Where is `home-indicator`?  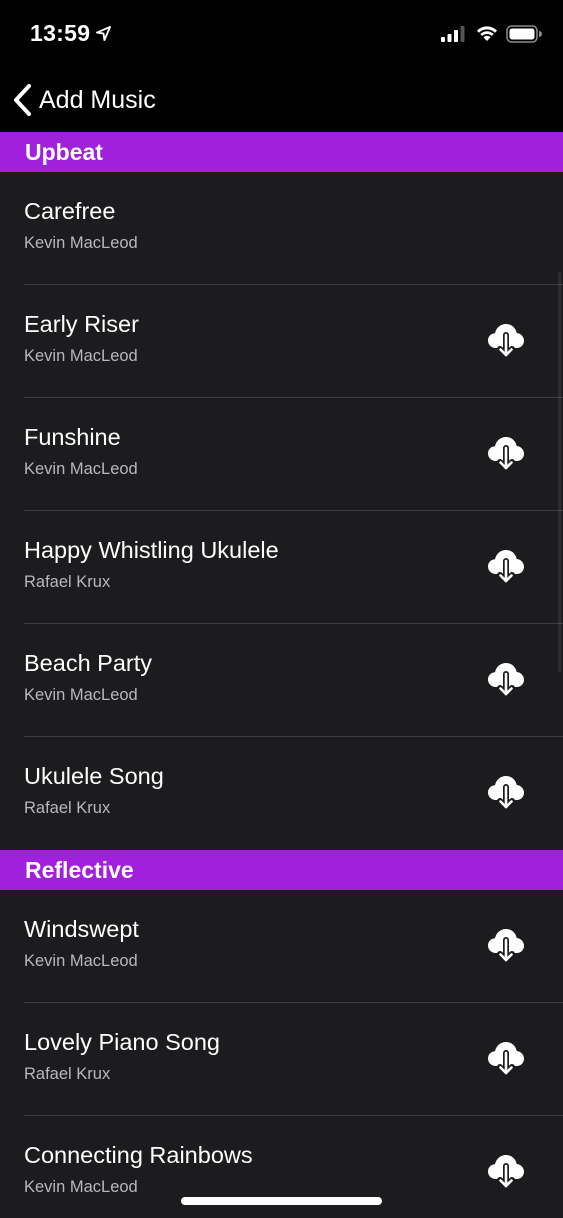 home-indicator is located at coordinates (281, 1201).